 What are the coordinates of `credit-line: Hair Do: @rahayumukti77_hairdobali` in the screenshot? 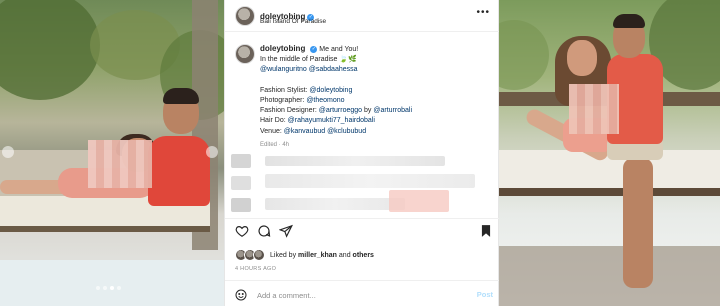 It's located at (375, 121).